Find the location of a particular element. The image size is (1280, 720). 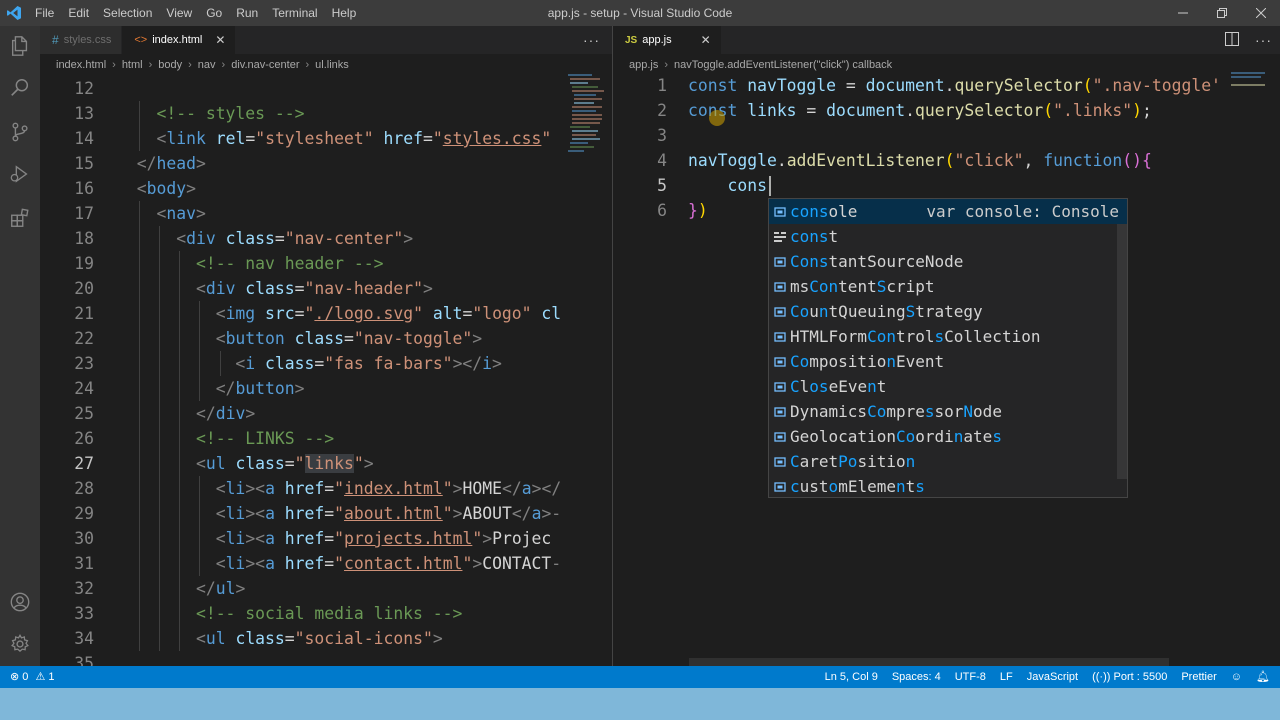

breadcrumb-item: app.js is located at coordinates (643, 65).